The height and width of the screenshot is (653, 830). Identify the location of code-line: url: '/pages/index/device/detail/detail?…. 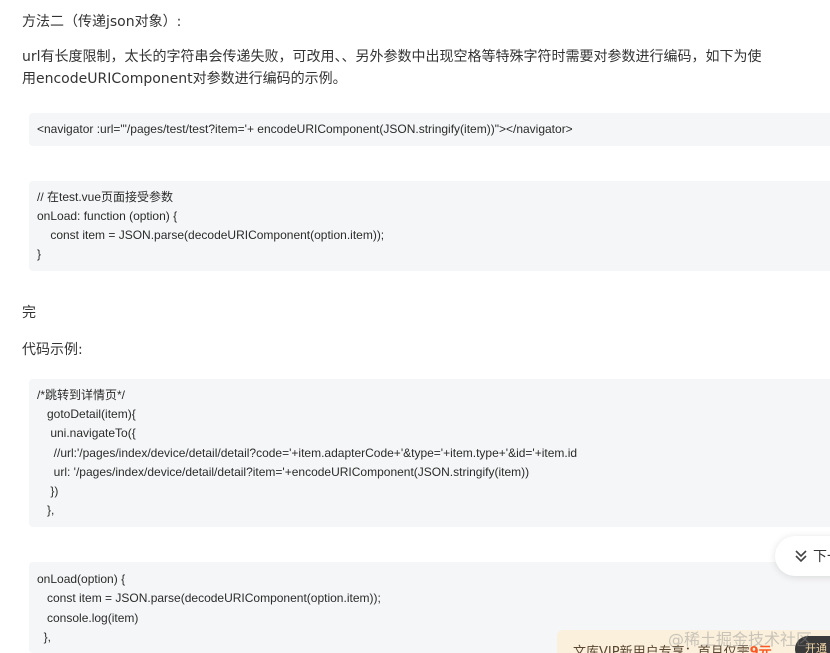
(283, 472).